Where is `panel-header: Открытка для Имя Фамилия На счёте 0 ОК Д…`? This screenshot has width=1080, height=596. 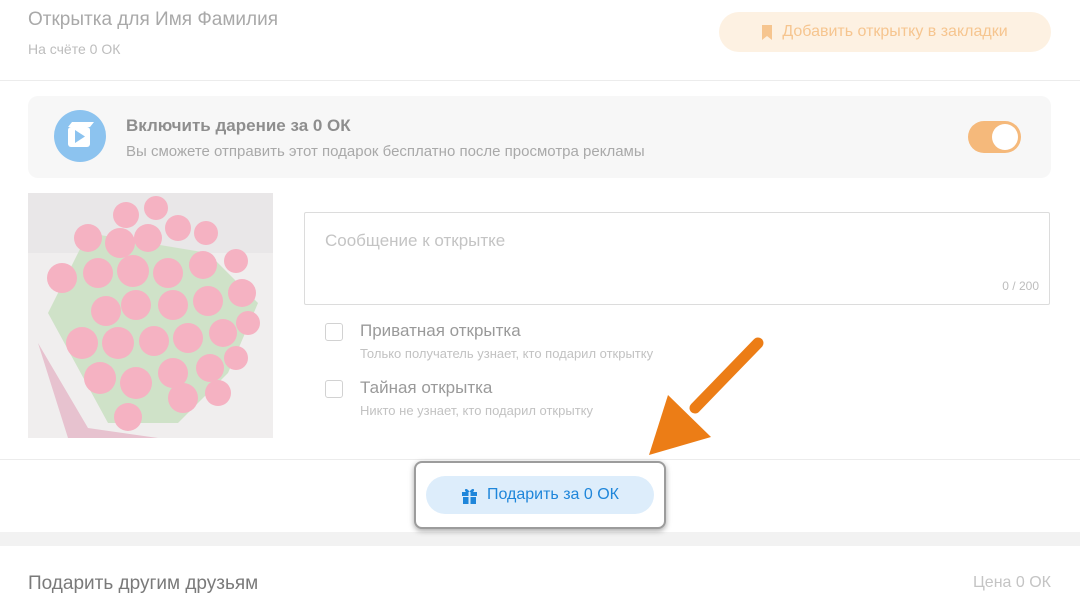 panel-header: Открытка для Имя Фамилия На счёте 0 ОК Д… is located at coordinates (540, 40).